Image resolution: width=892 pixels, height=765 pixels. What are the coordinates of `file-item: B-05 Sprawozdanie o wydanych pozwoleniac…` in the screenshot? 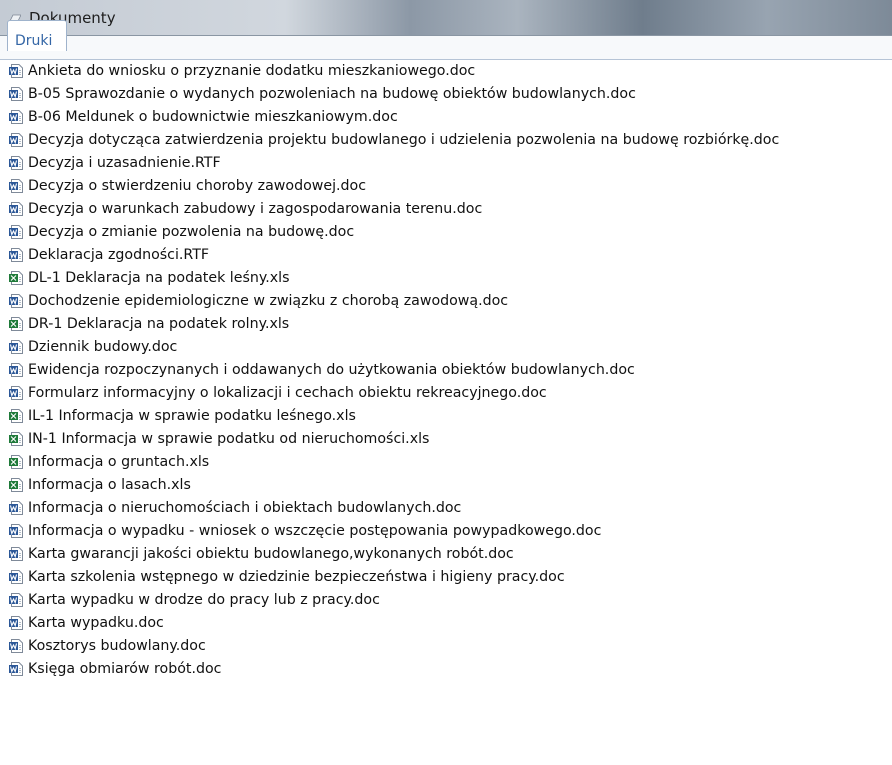 It's located at (450, 94).